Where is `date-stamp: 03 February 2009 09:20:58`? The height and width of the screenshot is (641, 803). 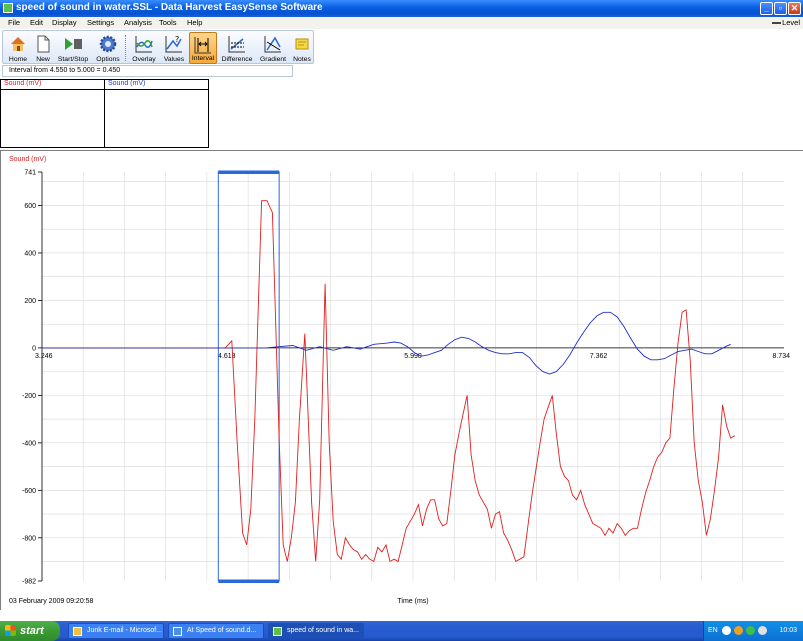
date-stamp: 03 February 2009 09:20:58 is located at coordinates (51, 601).